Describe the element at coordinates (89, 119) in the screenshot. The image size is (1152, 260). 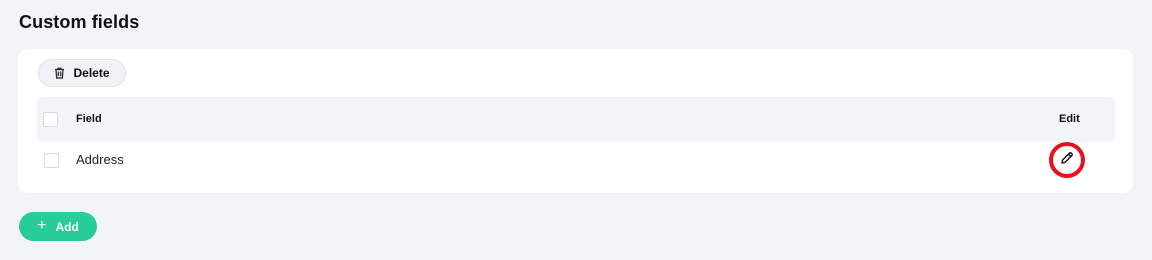
I see `column-header-field: Field` at that location.